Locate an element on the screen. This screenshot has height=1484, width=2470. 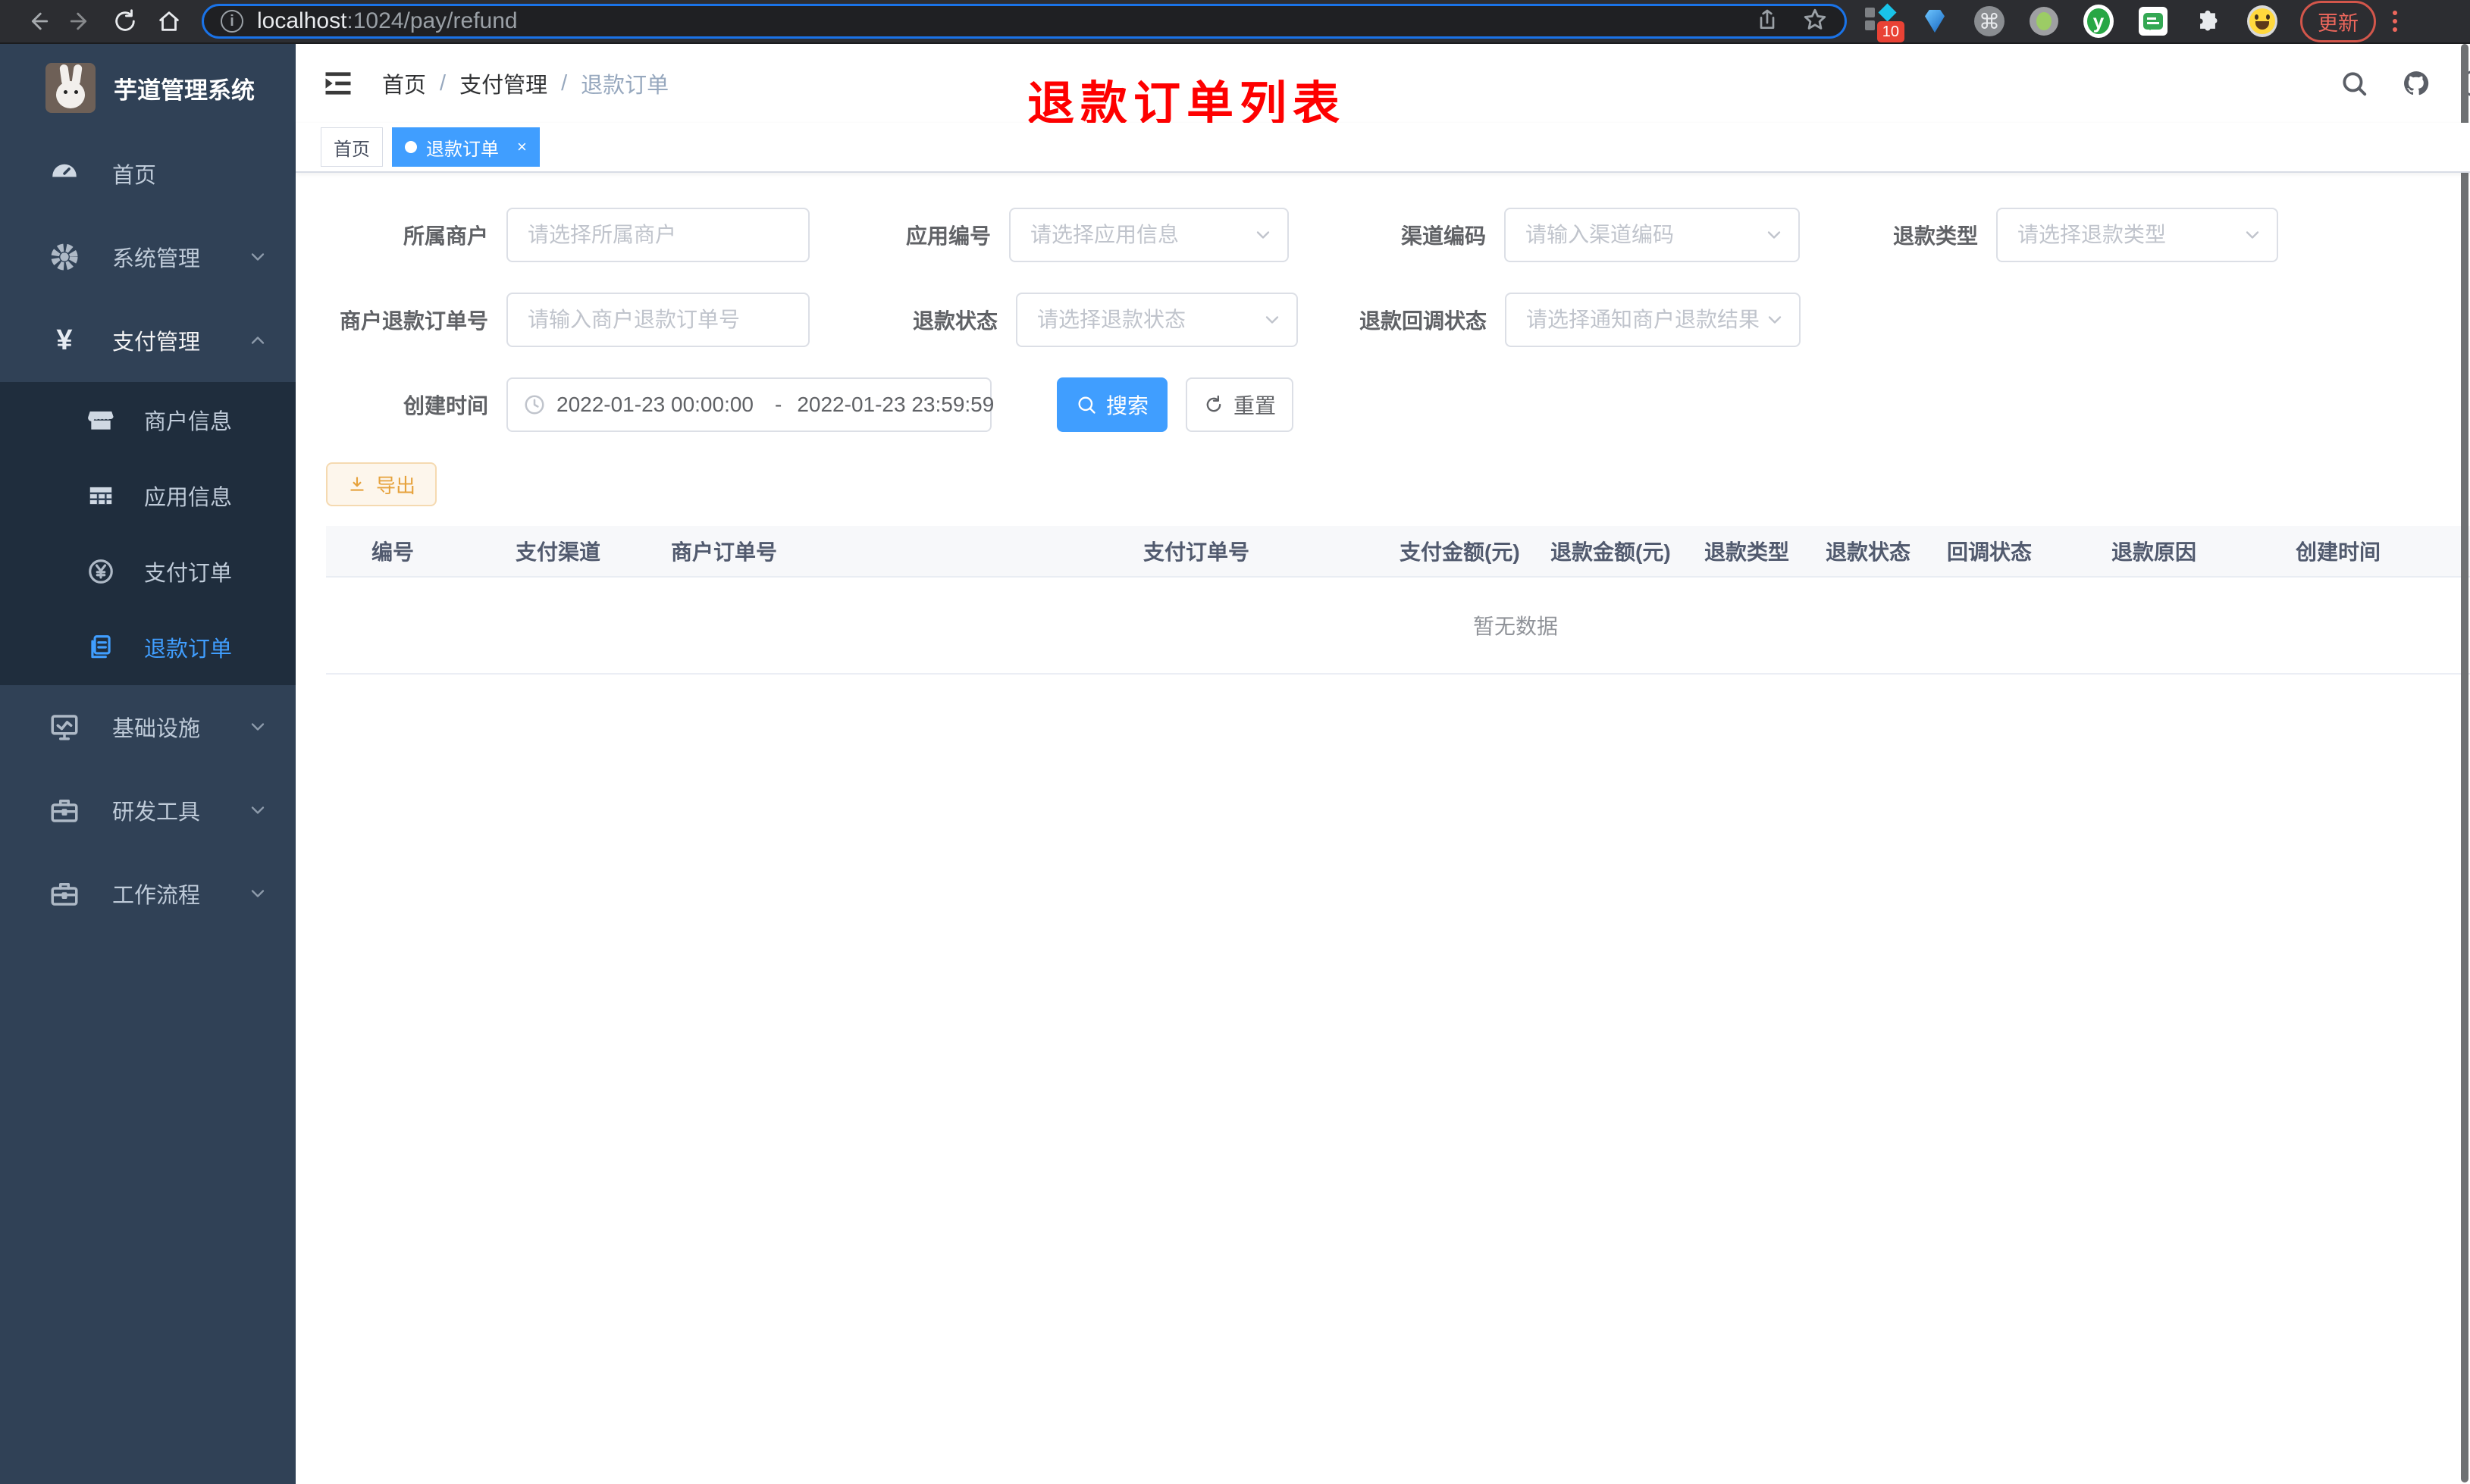
breadcrumb-pay: 支付管理 is located at coordinates (503, 83).